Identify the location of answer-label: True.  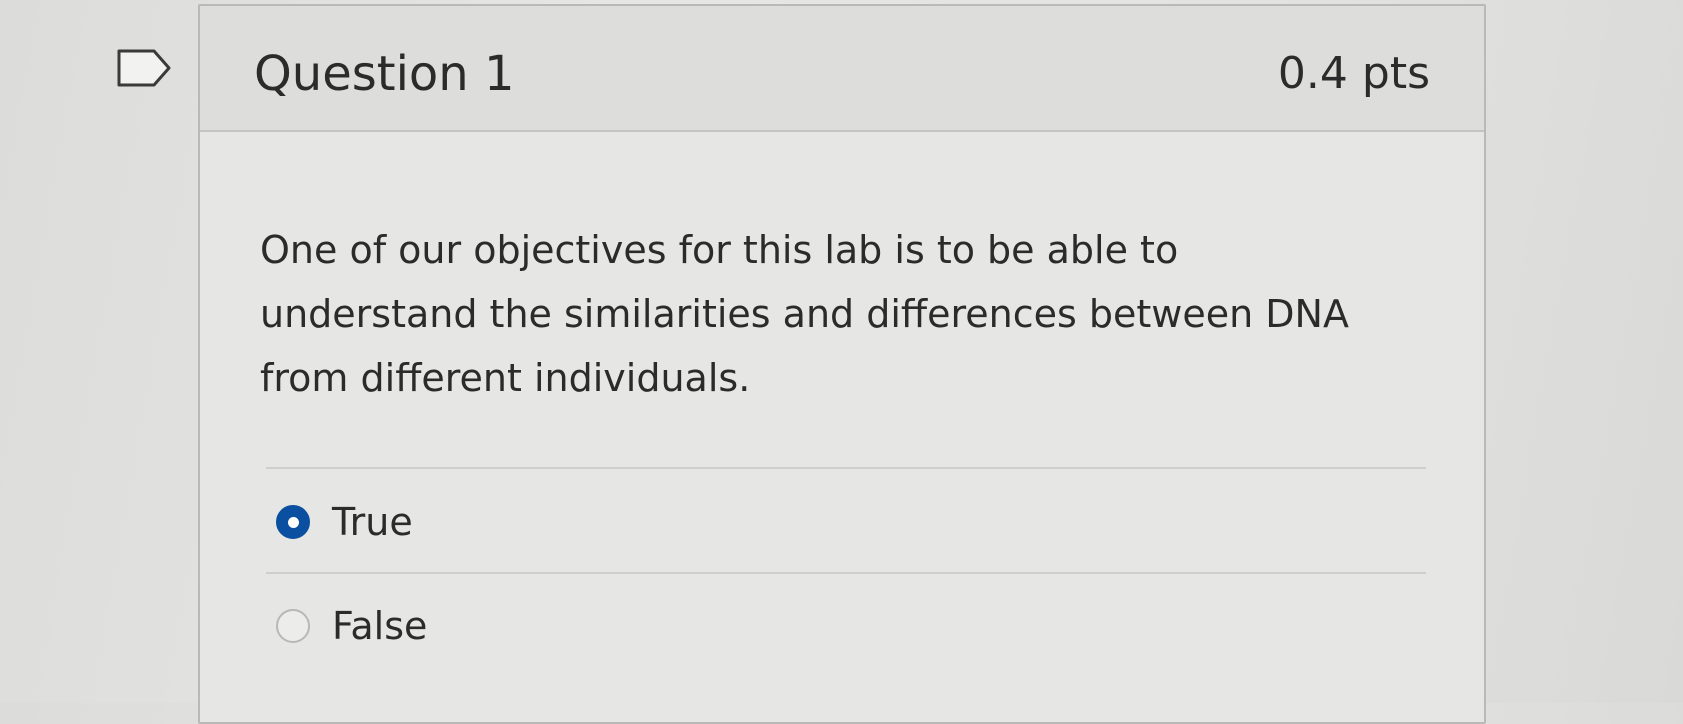
(372, 522).